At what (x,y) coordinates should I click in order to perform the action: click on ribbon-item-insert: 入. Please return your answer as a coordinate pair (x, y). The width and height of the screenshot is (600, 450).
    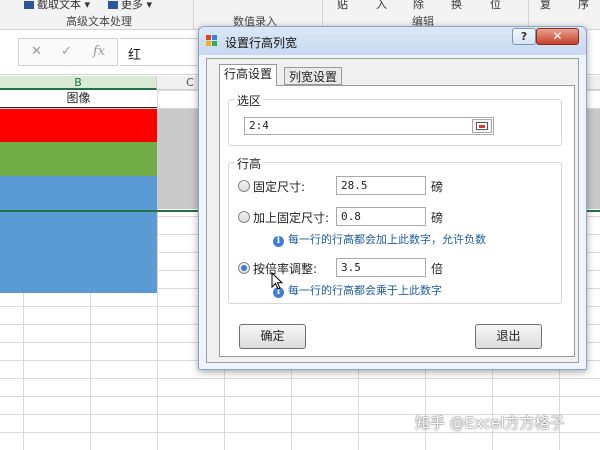
    Looking at the image, I should click on (381, 6).